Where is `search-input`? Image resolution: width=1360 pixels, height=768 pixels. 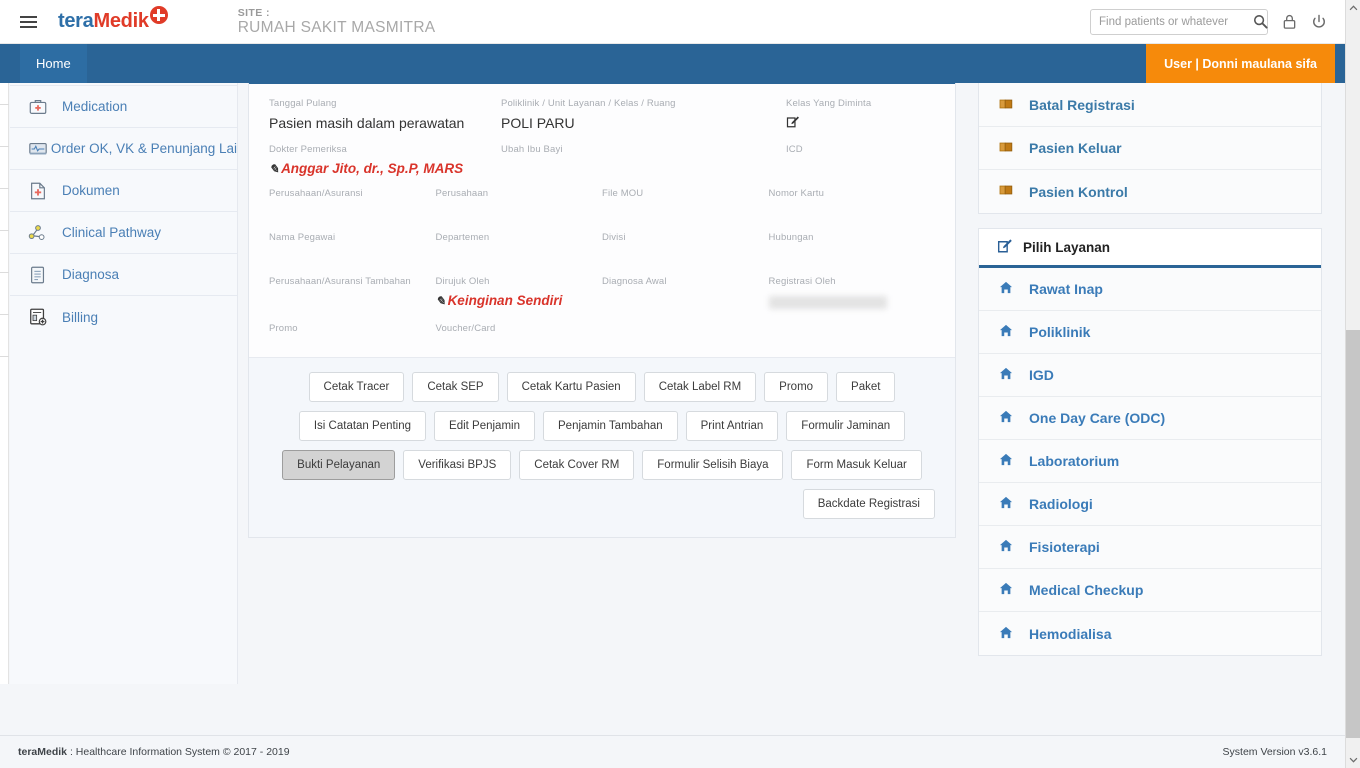
search-input is located at coordinates (1176, 21).